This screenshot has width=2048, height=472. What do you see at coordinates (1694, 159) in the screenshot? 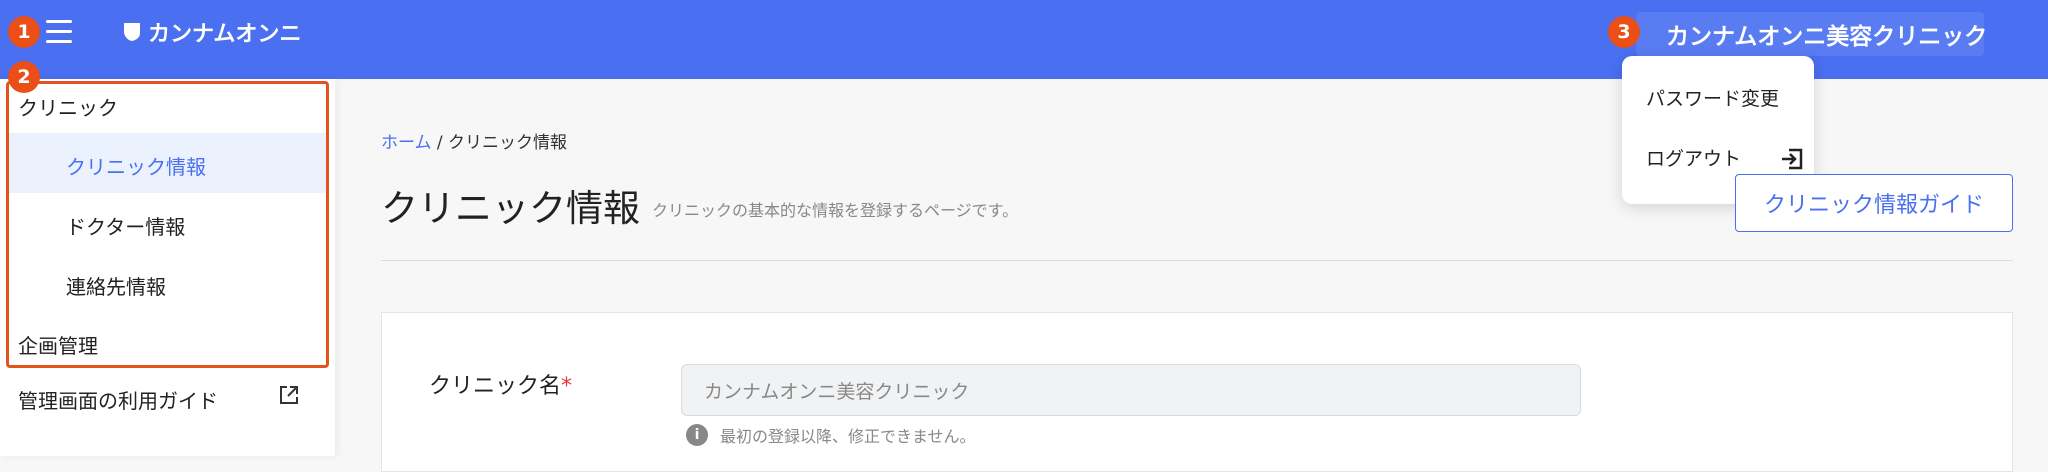
I see `menu-item-logout-label: ログアウト` at bounding box center [1694, 159].